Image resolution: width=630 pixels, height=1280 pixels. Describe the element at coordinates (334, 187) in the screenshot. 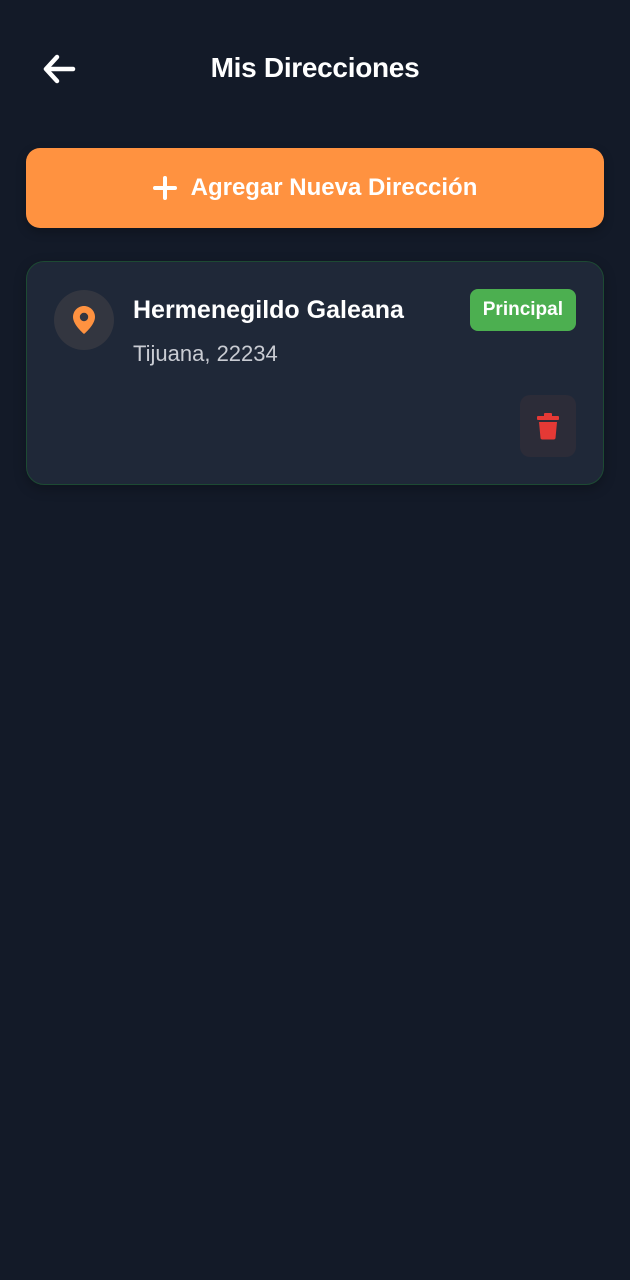

I see `add-address-label: Agregar Nueva Dirección` at that location.